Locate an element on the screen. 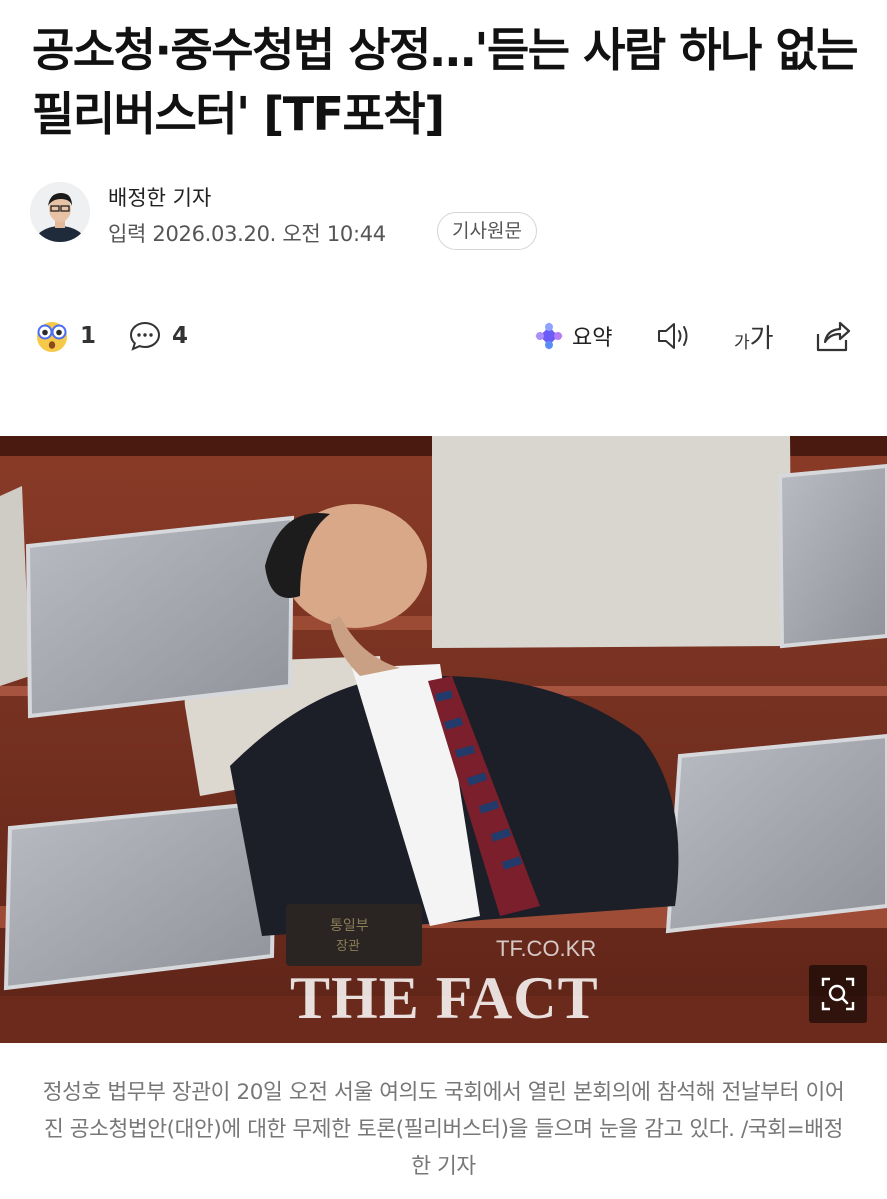 The image size is (887, 1199). summary-button: 요약 is located at coordinates (572, 336).